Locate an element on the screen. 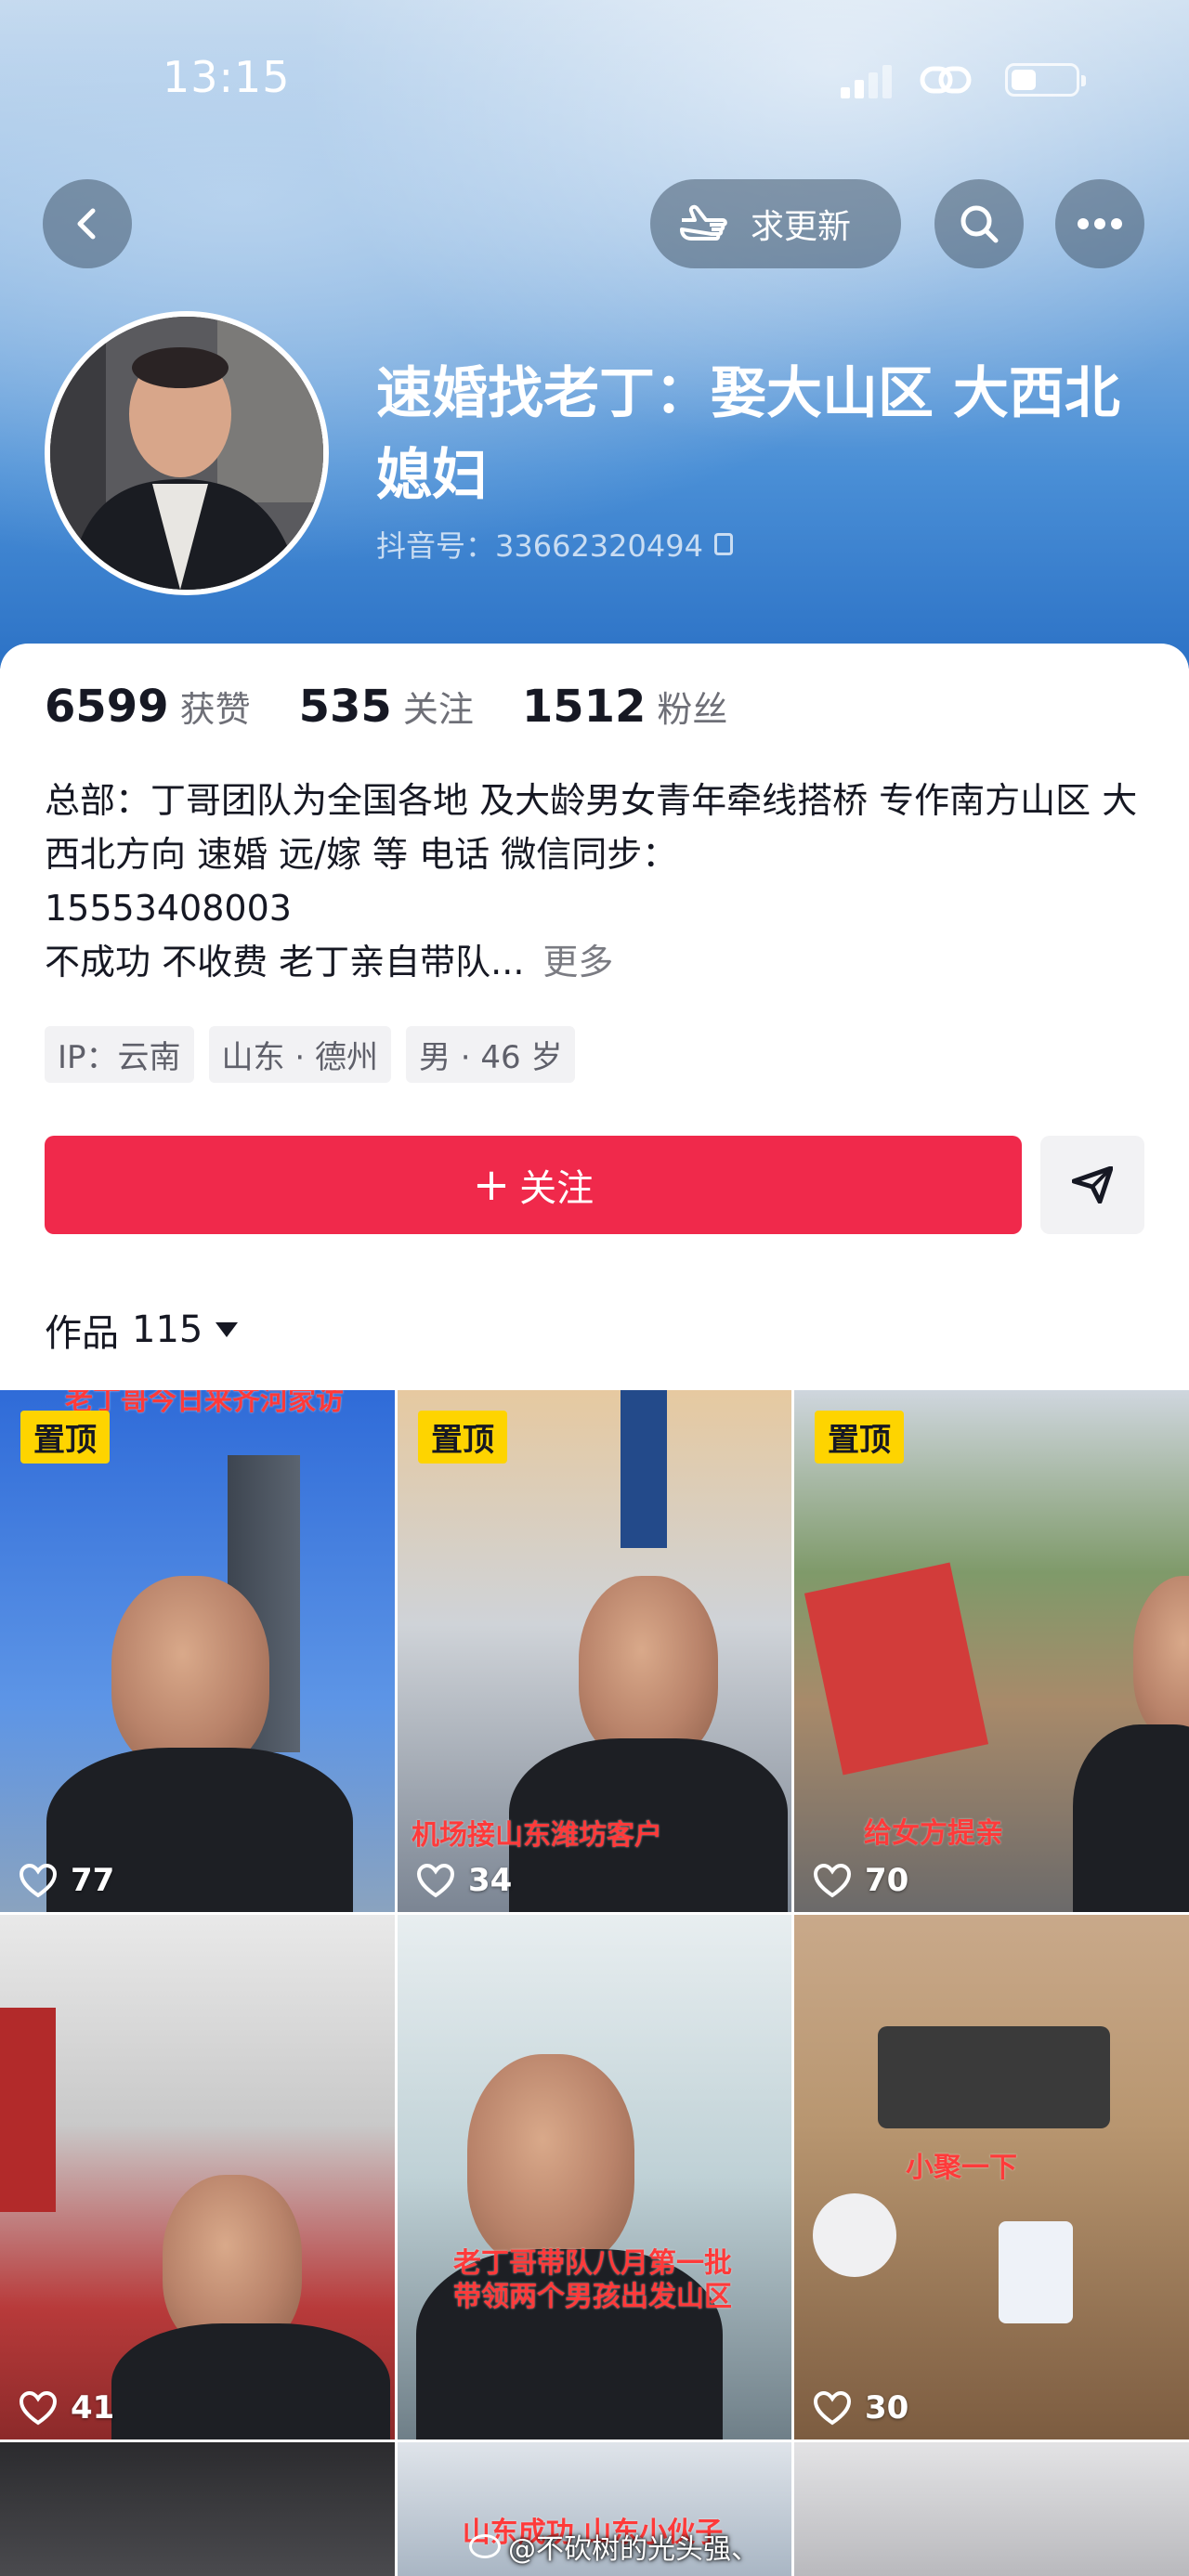  avatar is located at coordinates (187, 453).